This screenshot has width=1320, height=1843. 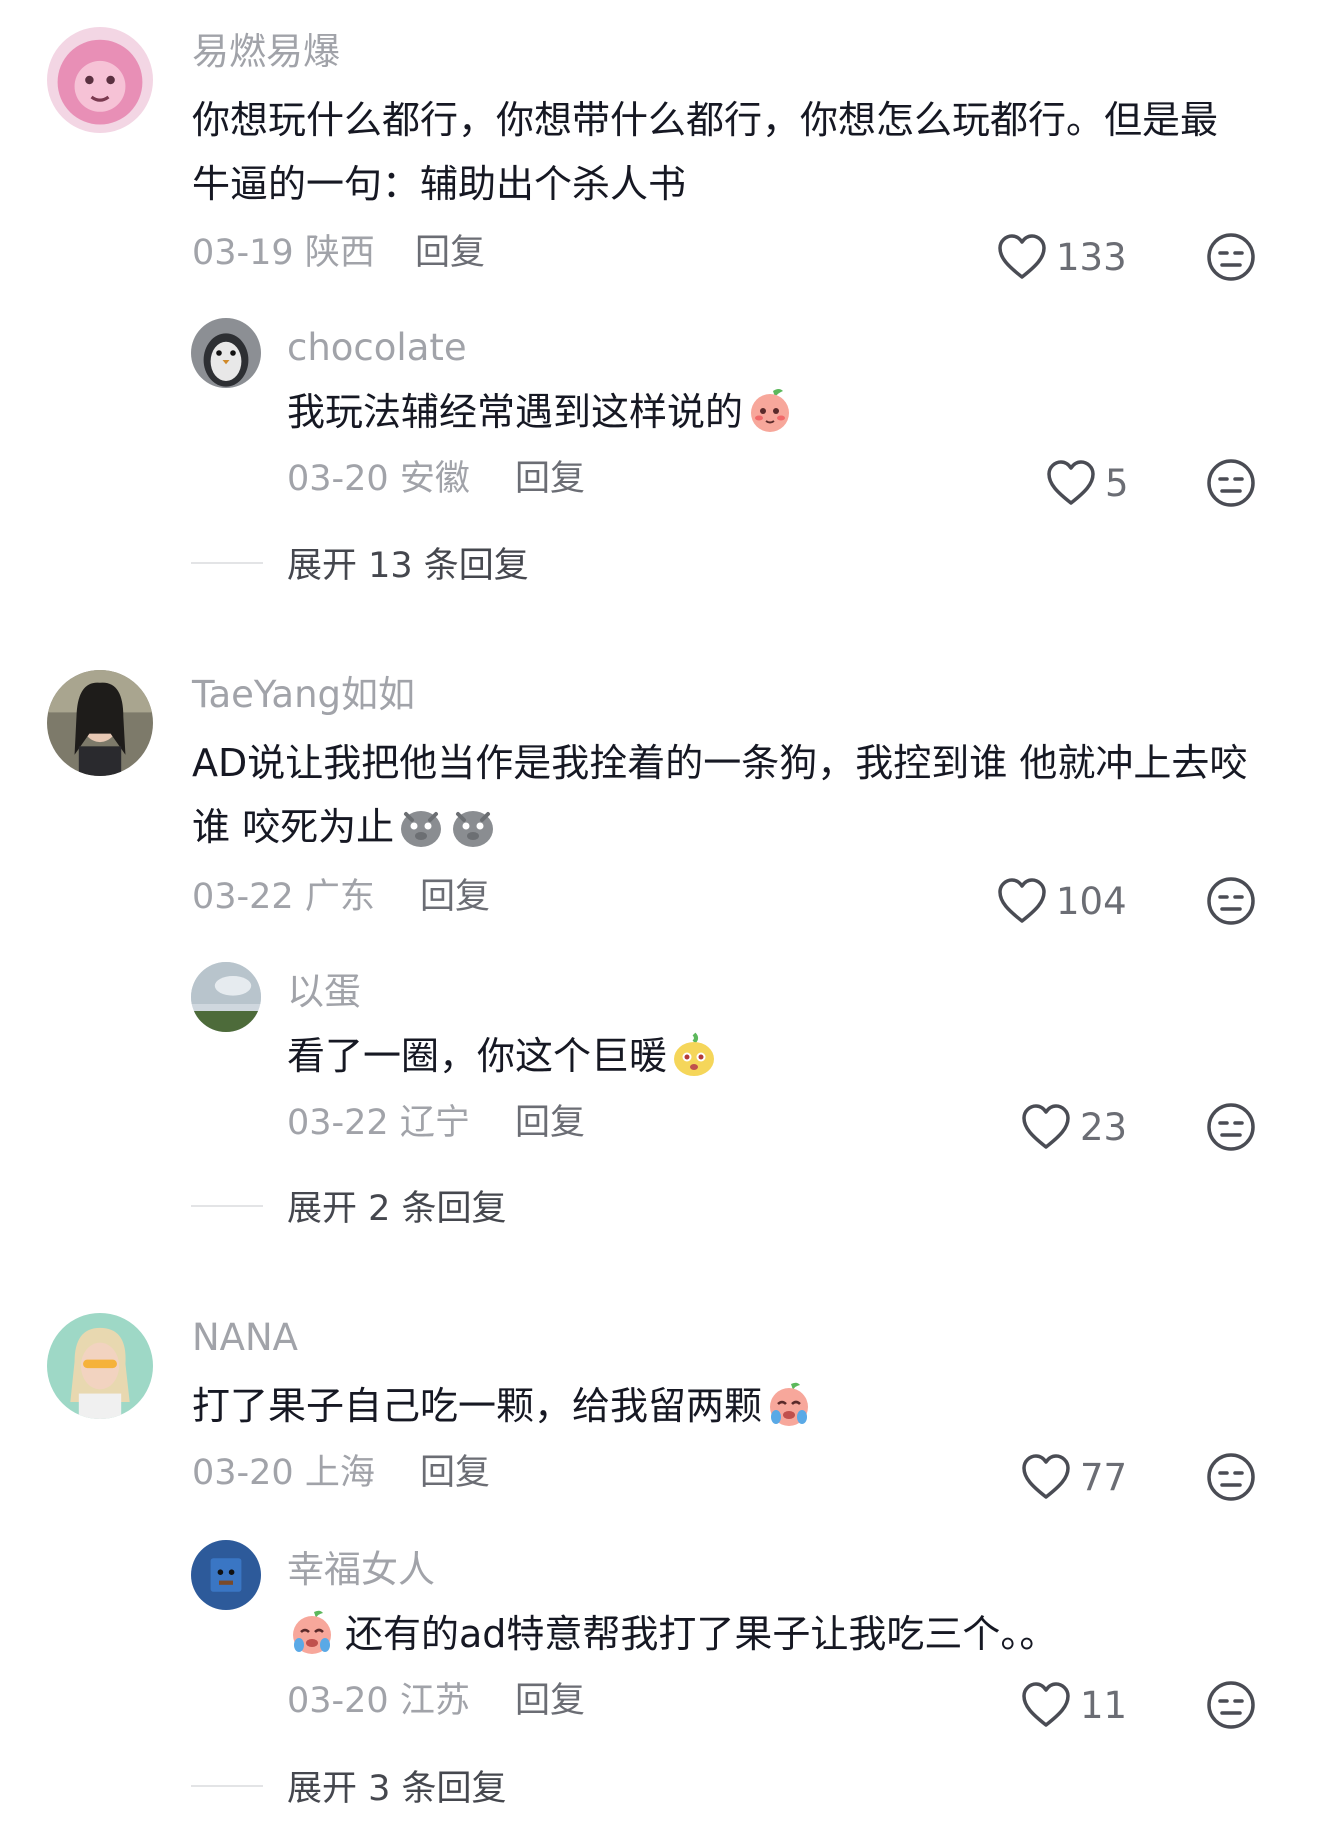 I want to click on comment-meta: 03-19 陕西, so click(x=283, y=253).